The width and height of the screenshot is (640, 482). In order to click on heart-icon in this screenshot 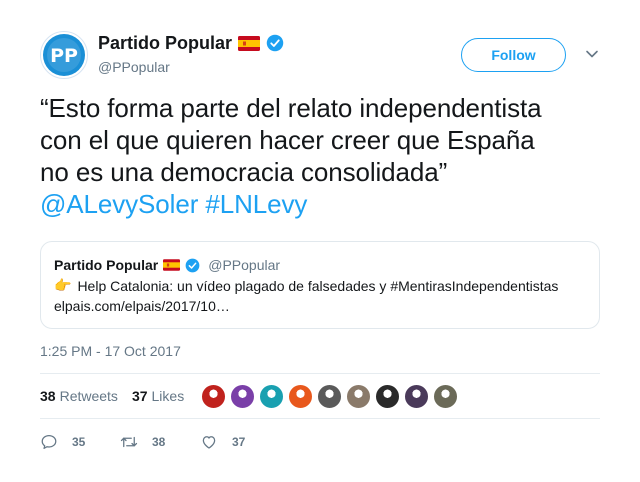, I will do `click(209, 442)`.